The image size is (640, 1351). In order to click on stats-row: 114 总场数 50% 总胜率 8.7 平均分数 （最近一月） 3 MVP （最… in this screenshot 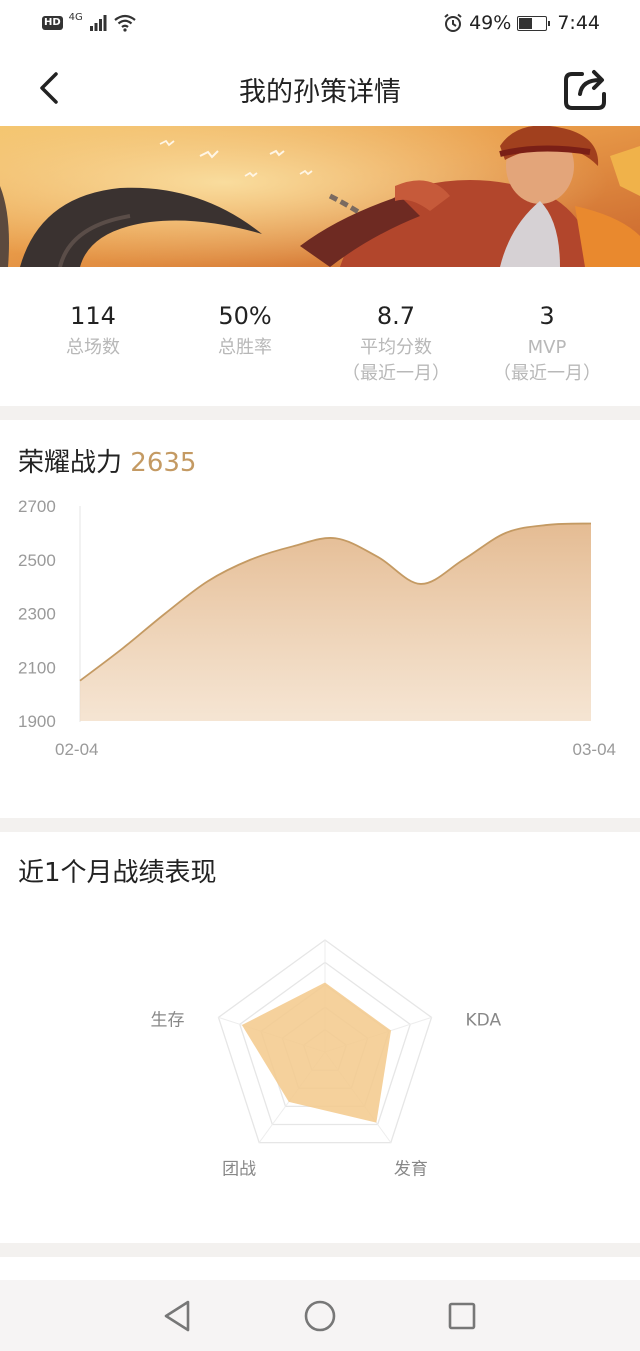, I will do `click(320, 342)`.